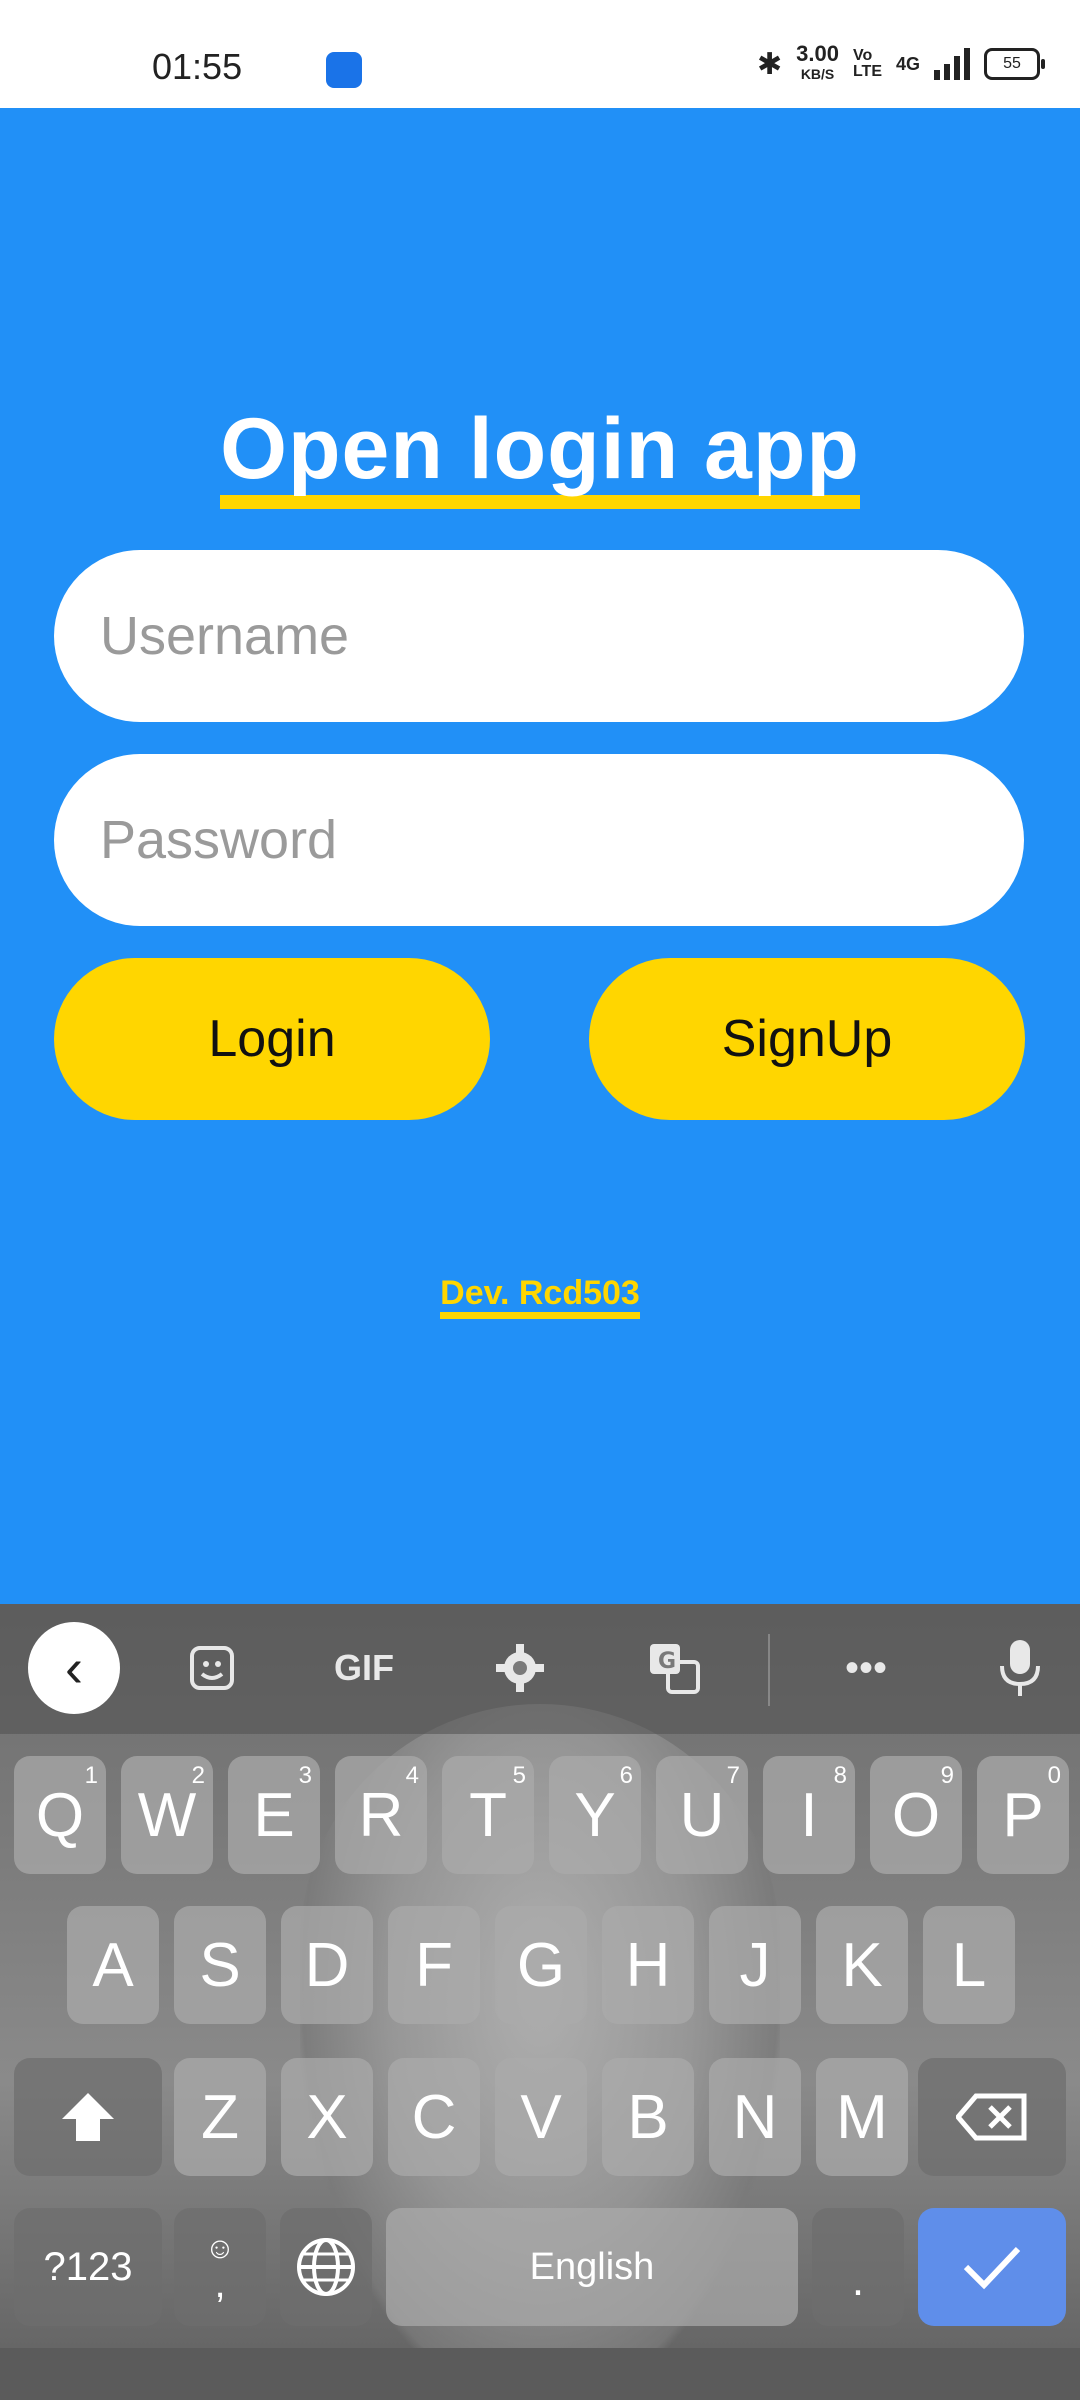  I want to click on network-type: 4G, so click(907, 63).